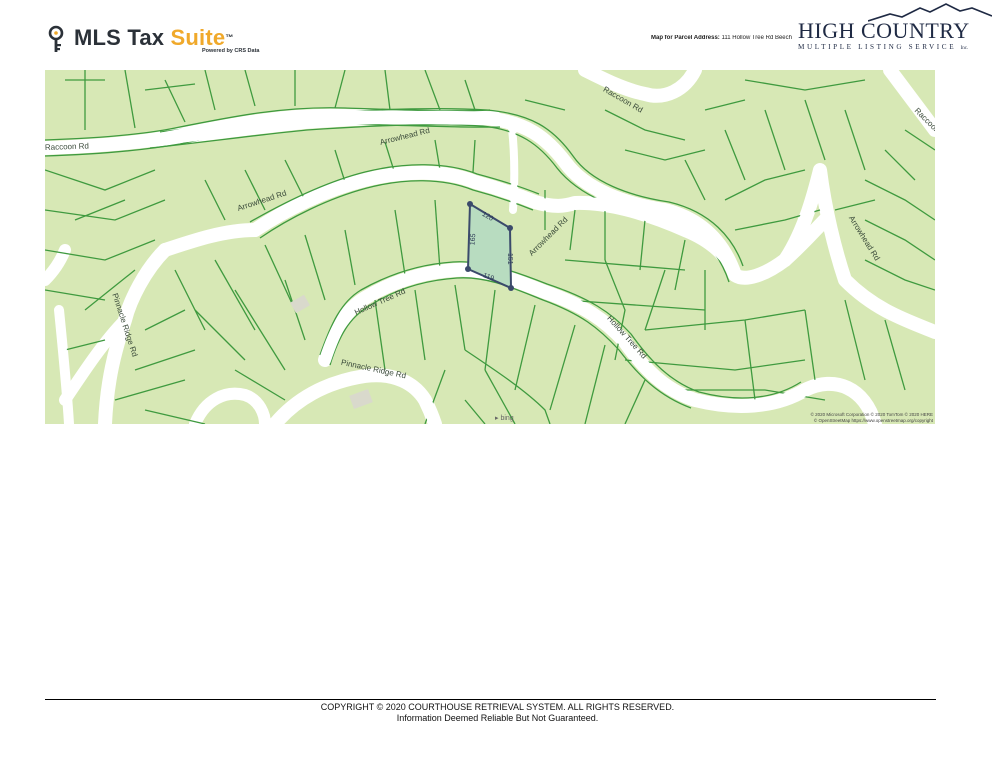  What do you see at coordinates (497, 418) in the screenshot?
I see `bing-icon: ▸` at bounding box center [497, 418].